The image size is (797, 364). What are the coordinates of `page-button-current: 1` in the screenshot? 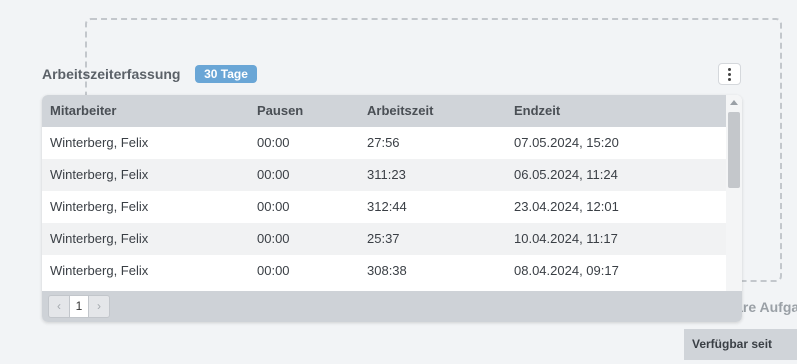 It's located at (79, 306).